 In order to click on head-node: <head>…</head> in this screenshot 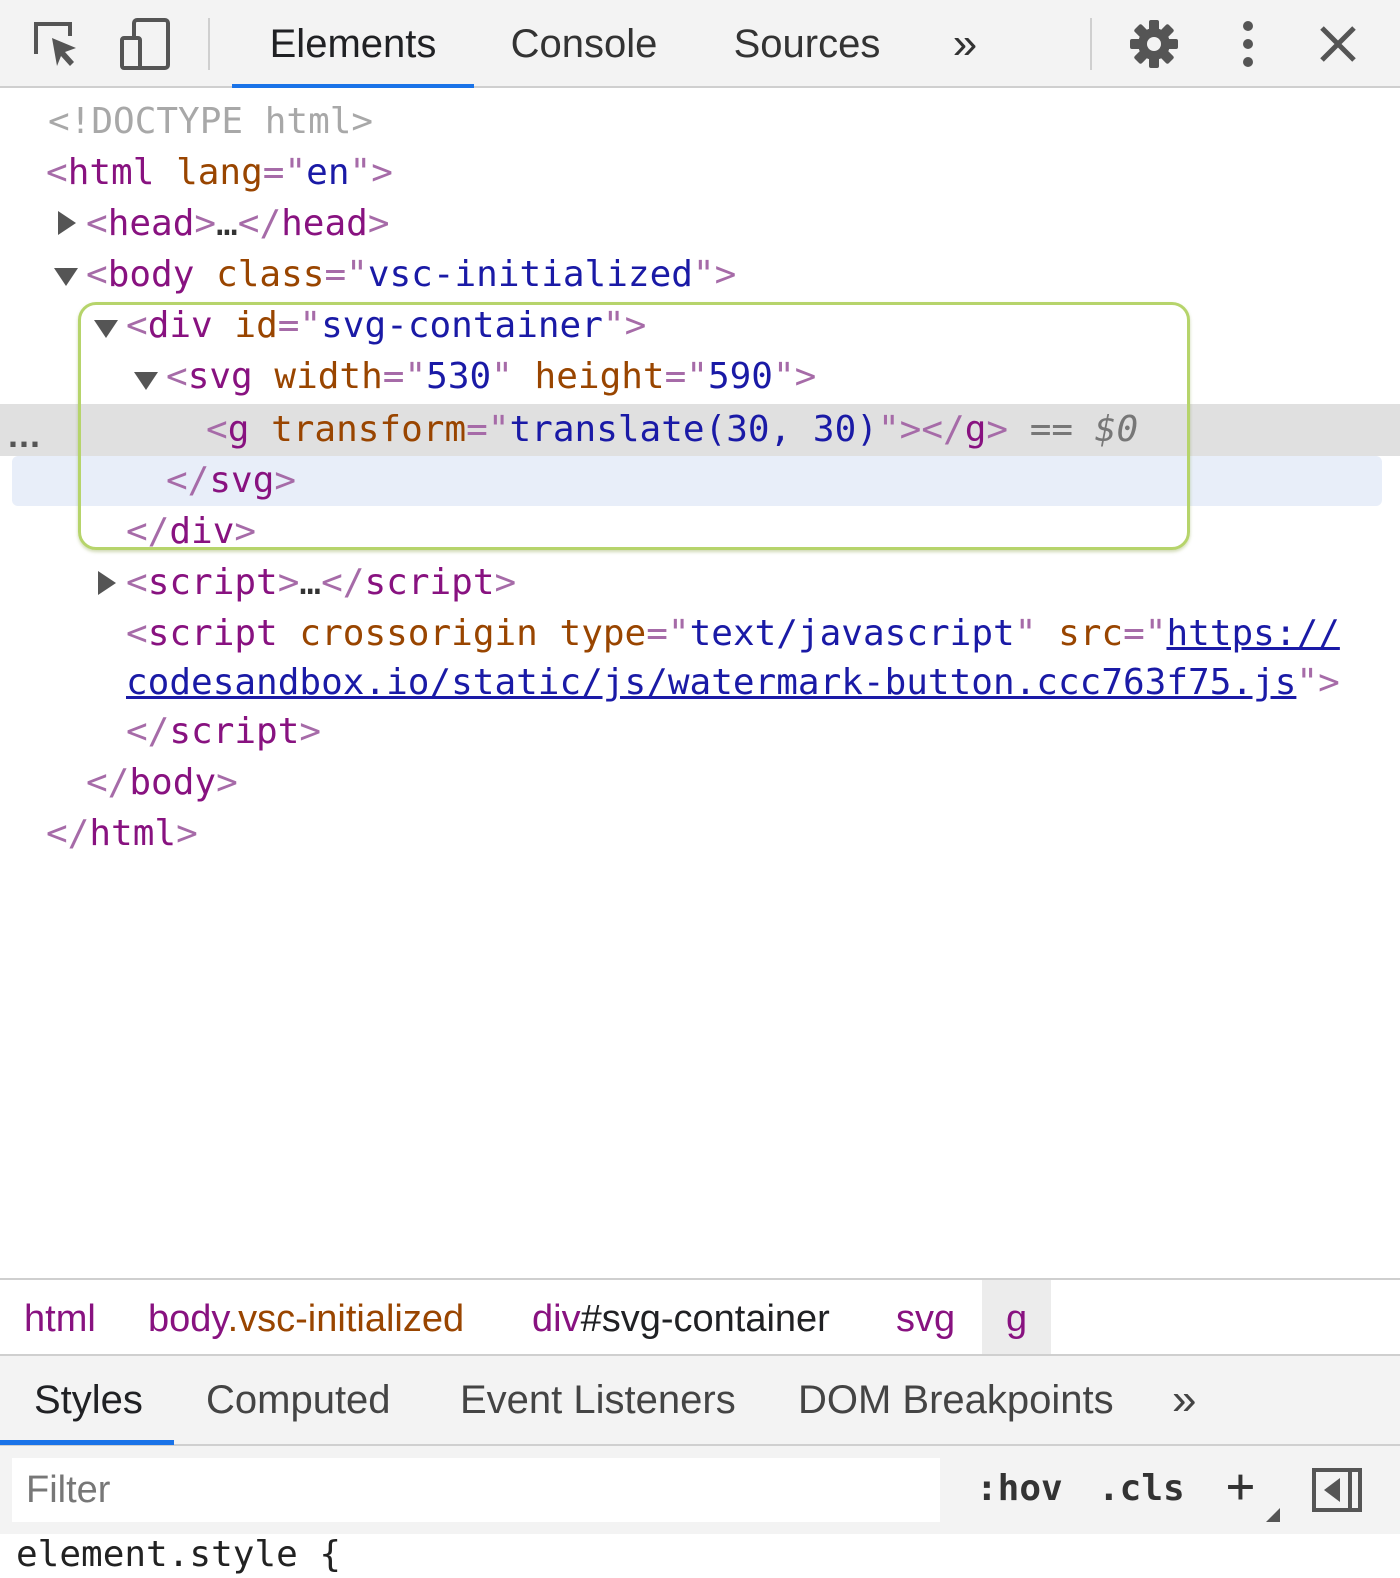, I will do `click(238, 223)`.